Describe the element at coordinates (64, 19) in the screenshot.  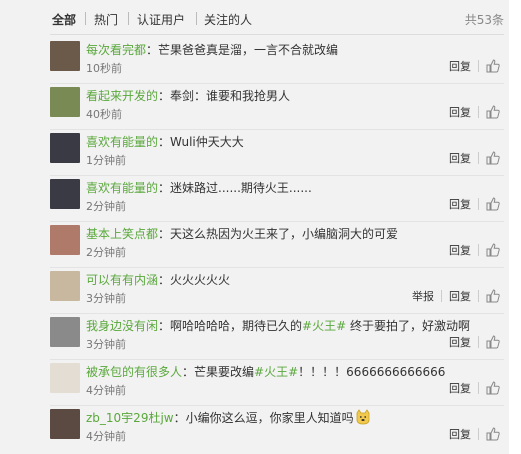
I see `tab-all: 全部` at that location.